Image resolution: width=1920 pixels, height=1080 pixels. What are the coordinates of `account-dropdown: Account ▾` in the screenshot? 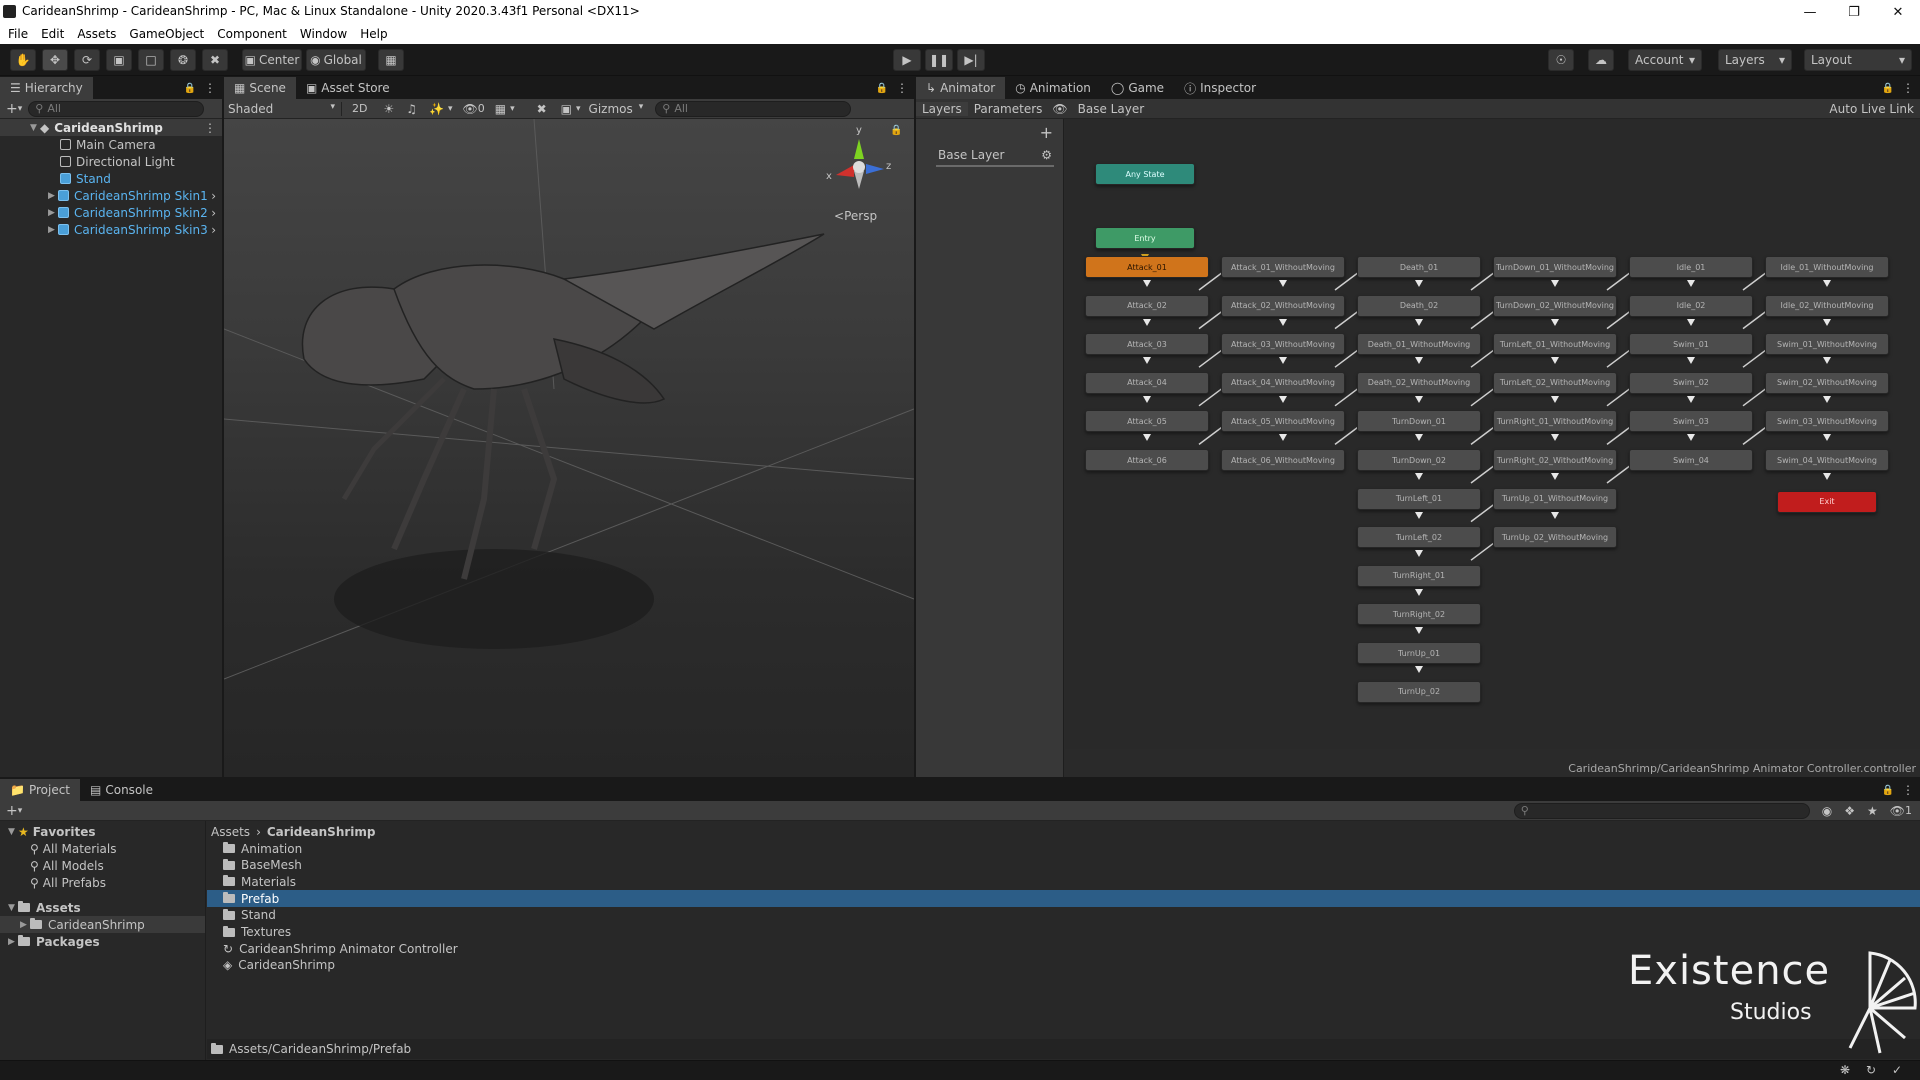 It's located at (1665, 60).